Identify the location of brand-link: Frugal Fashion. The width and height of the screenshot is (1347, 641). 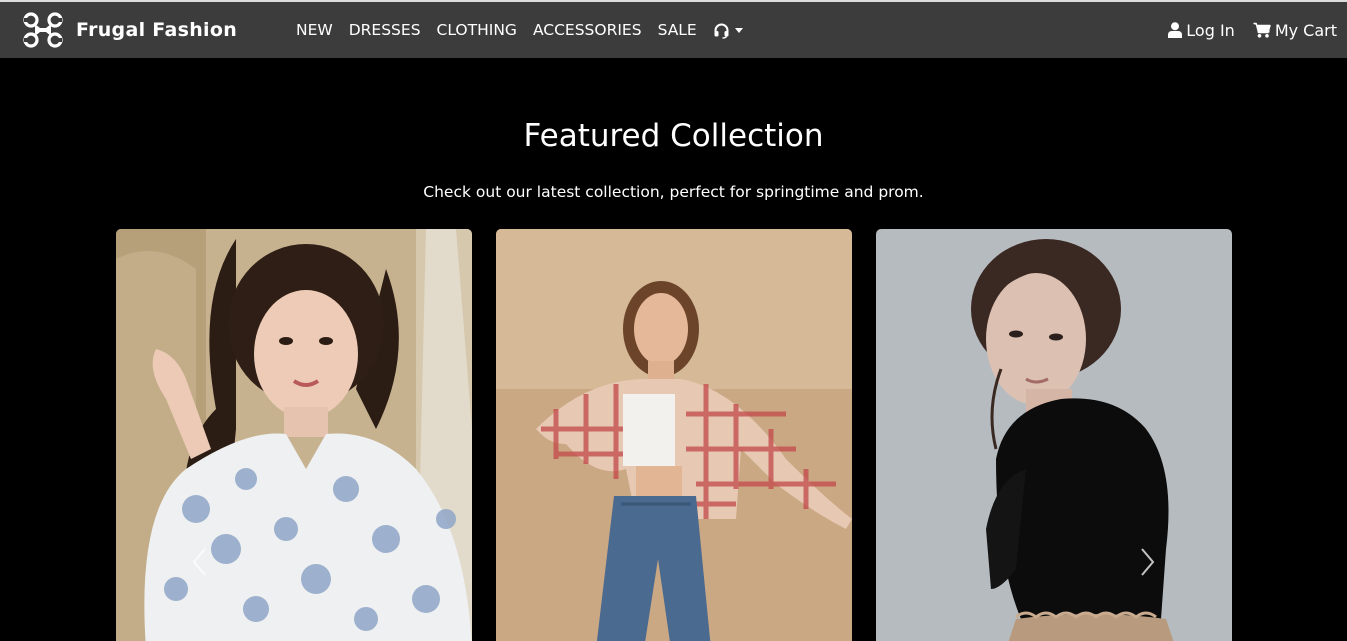
(129, 30).